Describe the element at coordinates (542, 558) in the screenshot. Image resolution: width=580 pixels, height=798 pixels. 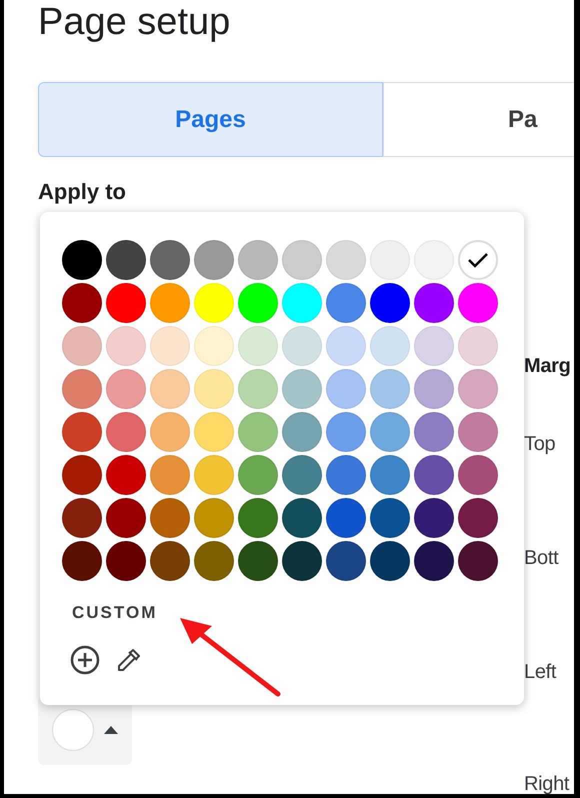
I see `margin-label: Bott` at that location.